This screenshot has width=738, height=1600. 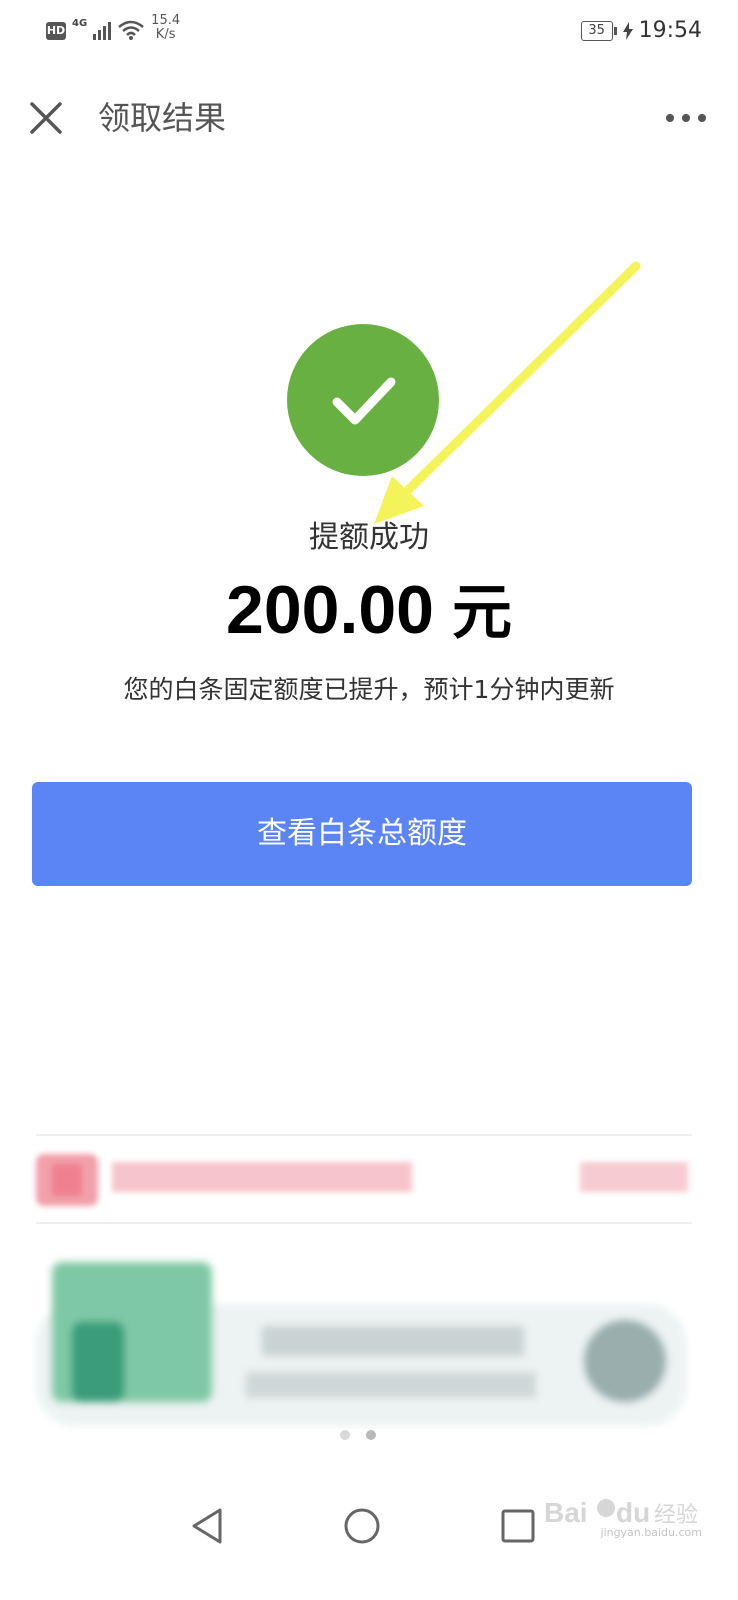 What do you see at coordinates (330, 610) in the screenshot?
I see `amount-value: 200.00` at bounding box center [330, 610].